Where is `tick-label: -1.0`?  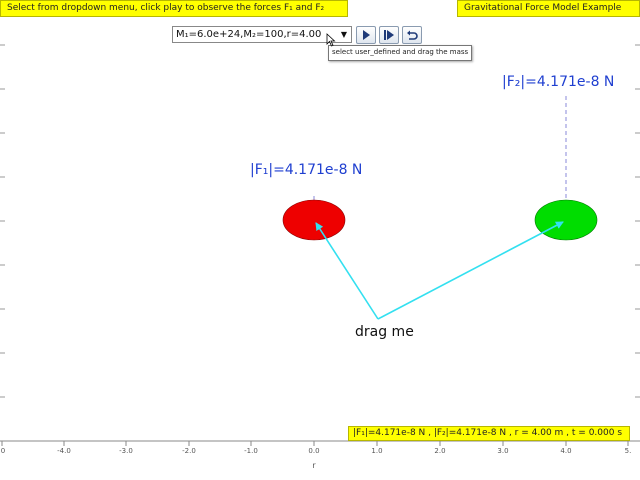 tick-label: -1.0 is located at coordinates (251, 451).